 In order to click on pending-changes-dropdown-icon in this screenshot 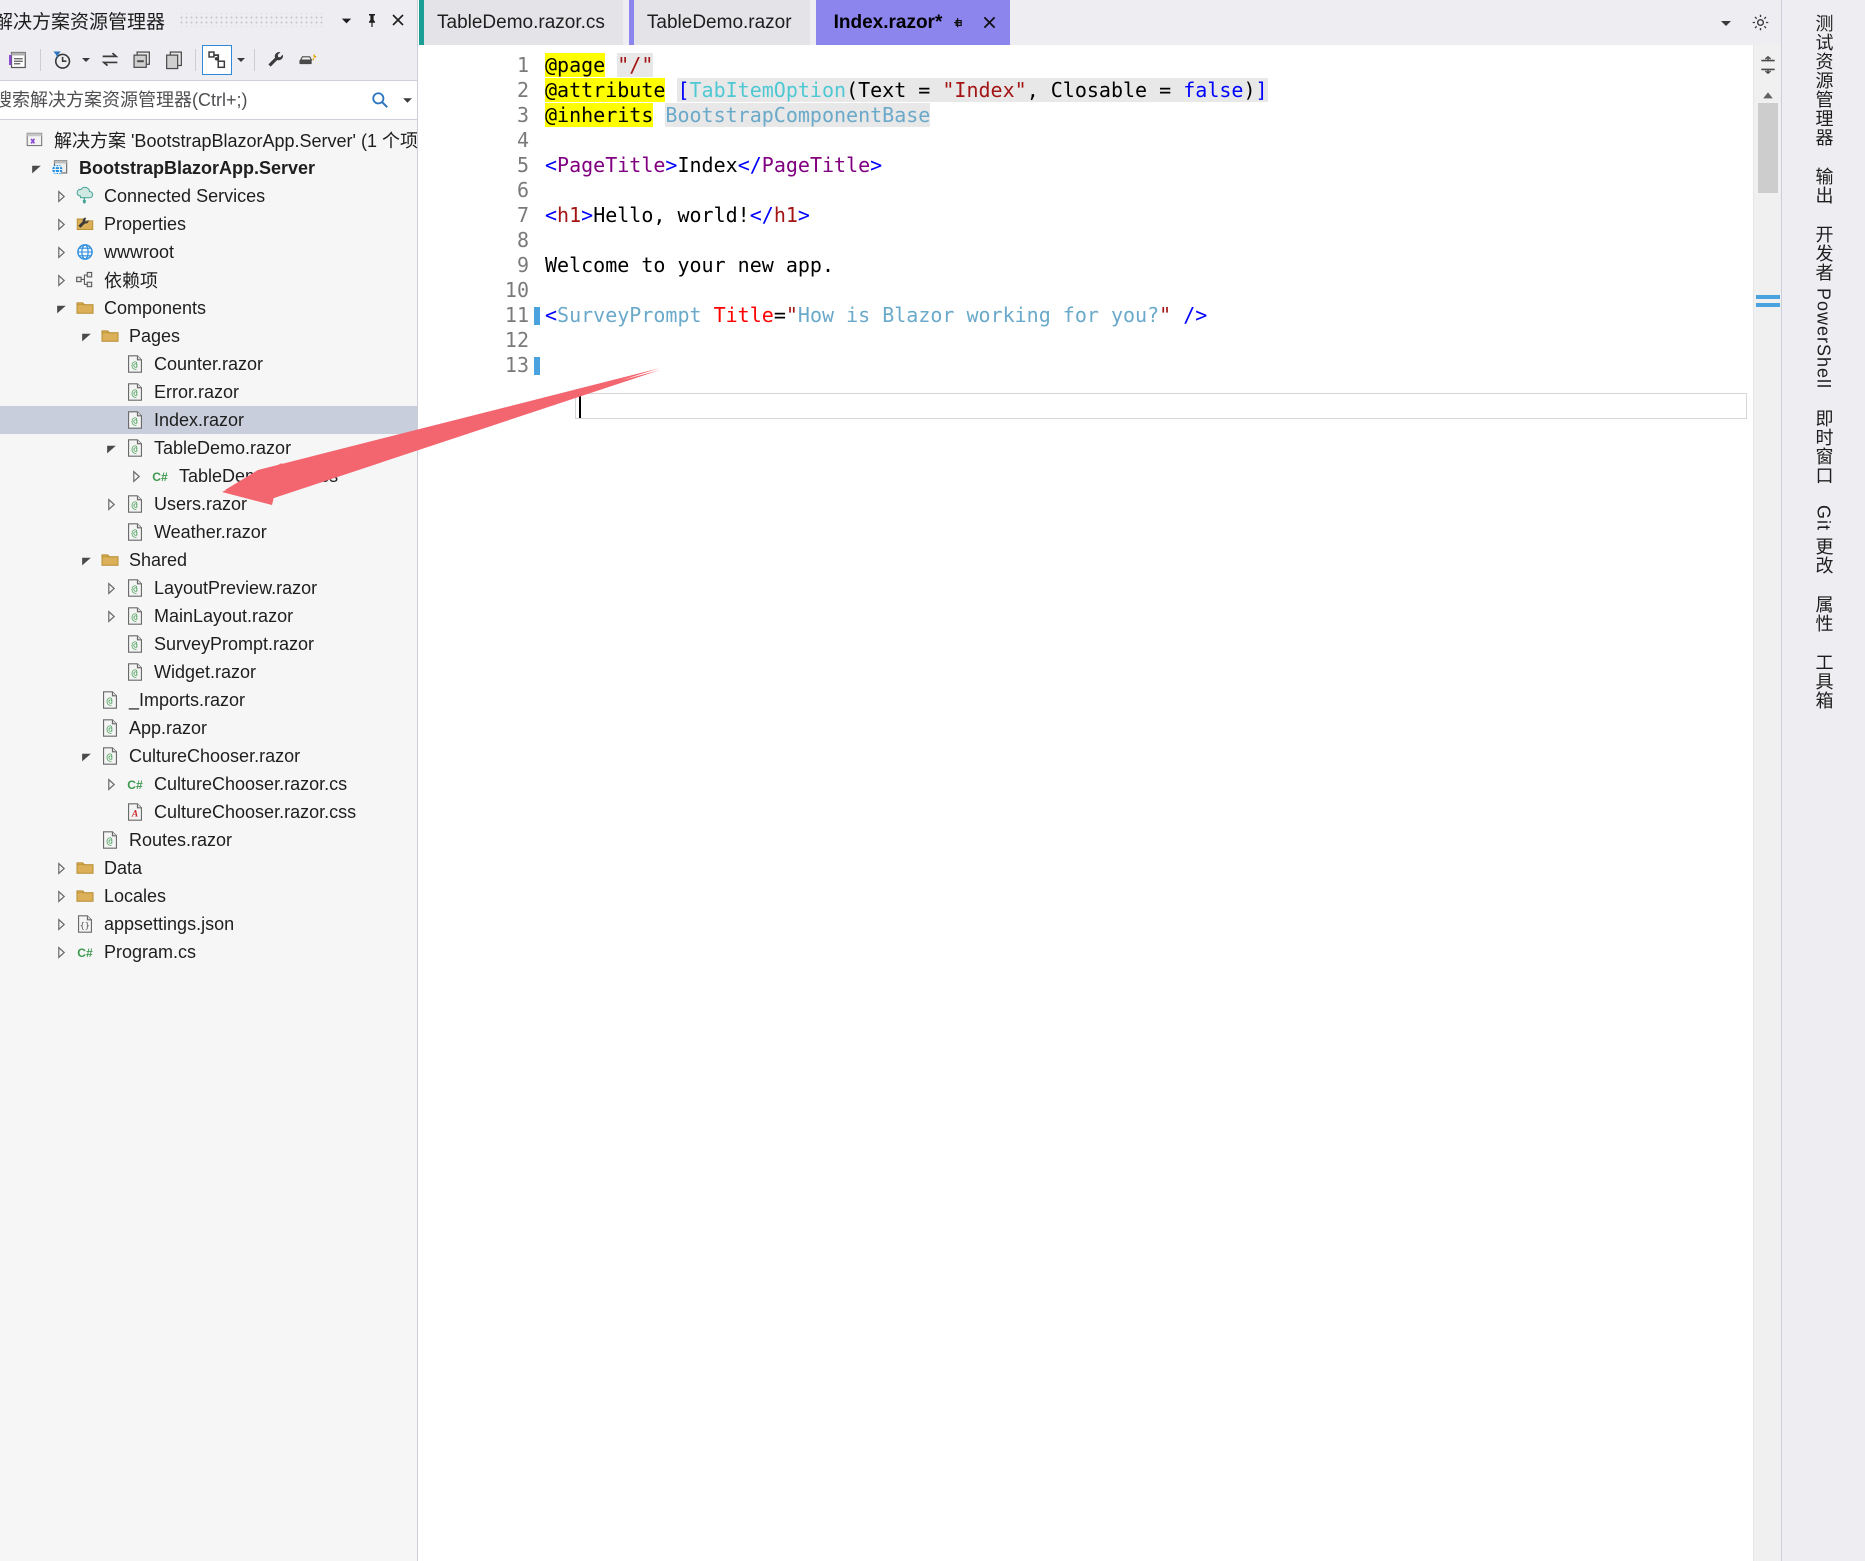, I will do `click(86, 60)`.